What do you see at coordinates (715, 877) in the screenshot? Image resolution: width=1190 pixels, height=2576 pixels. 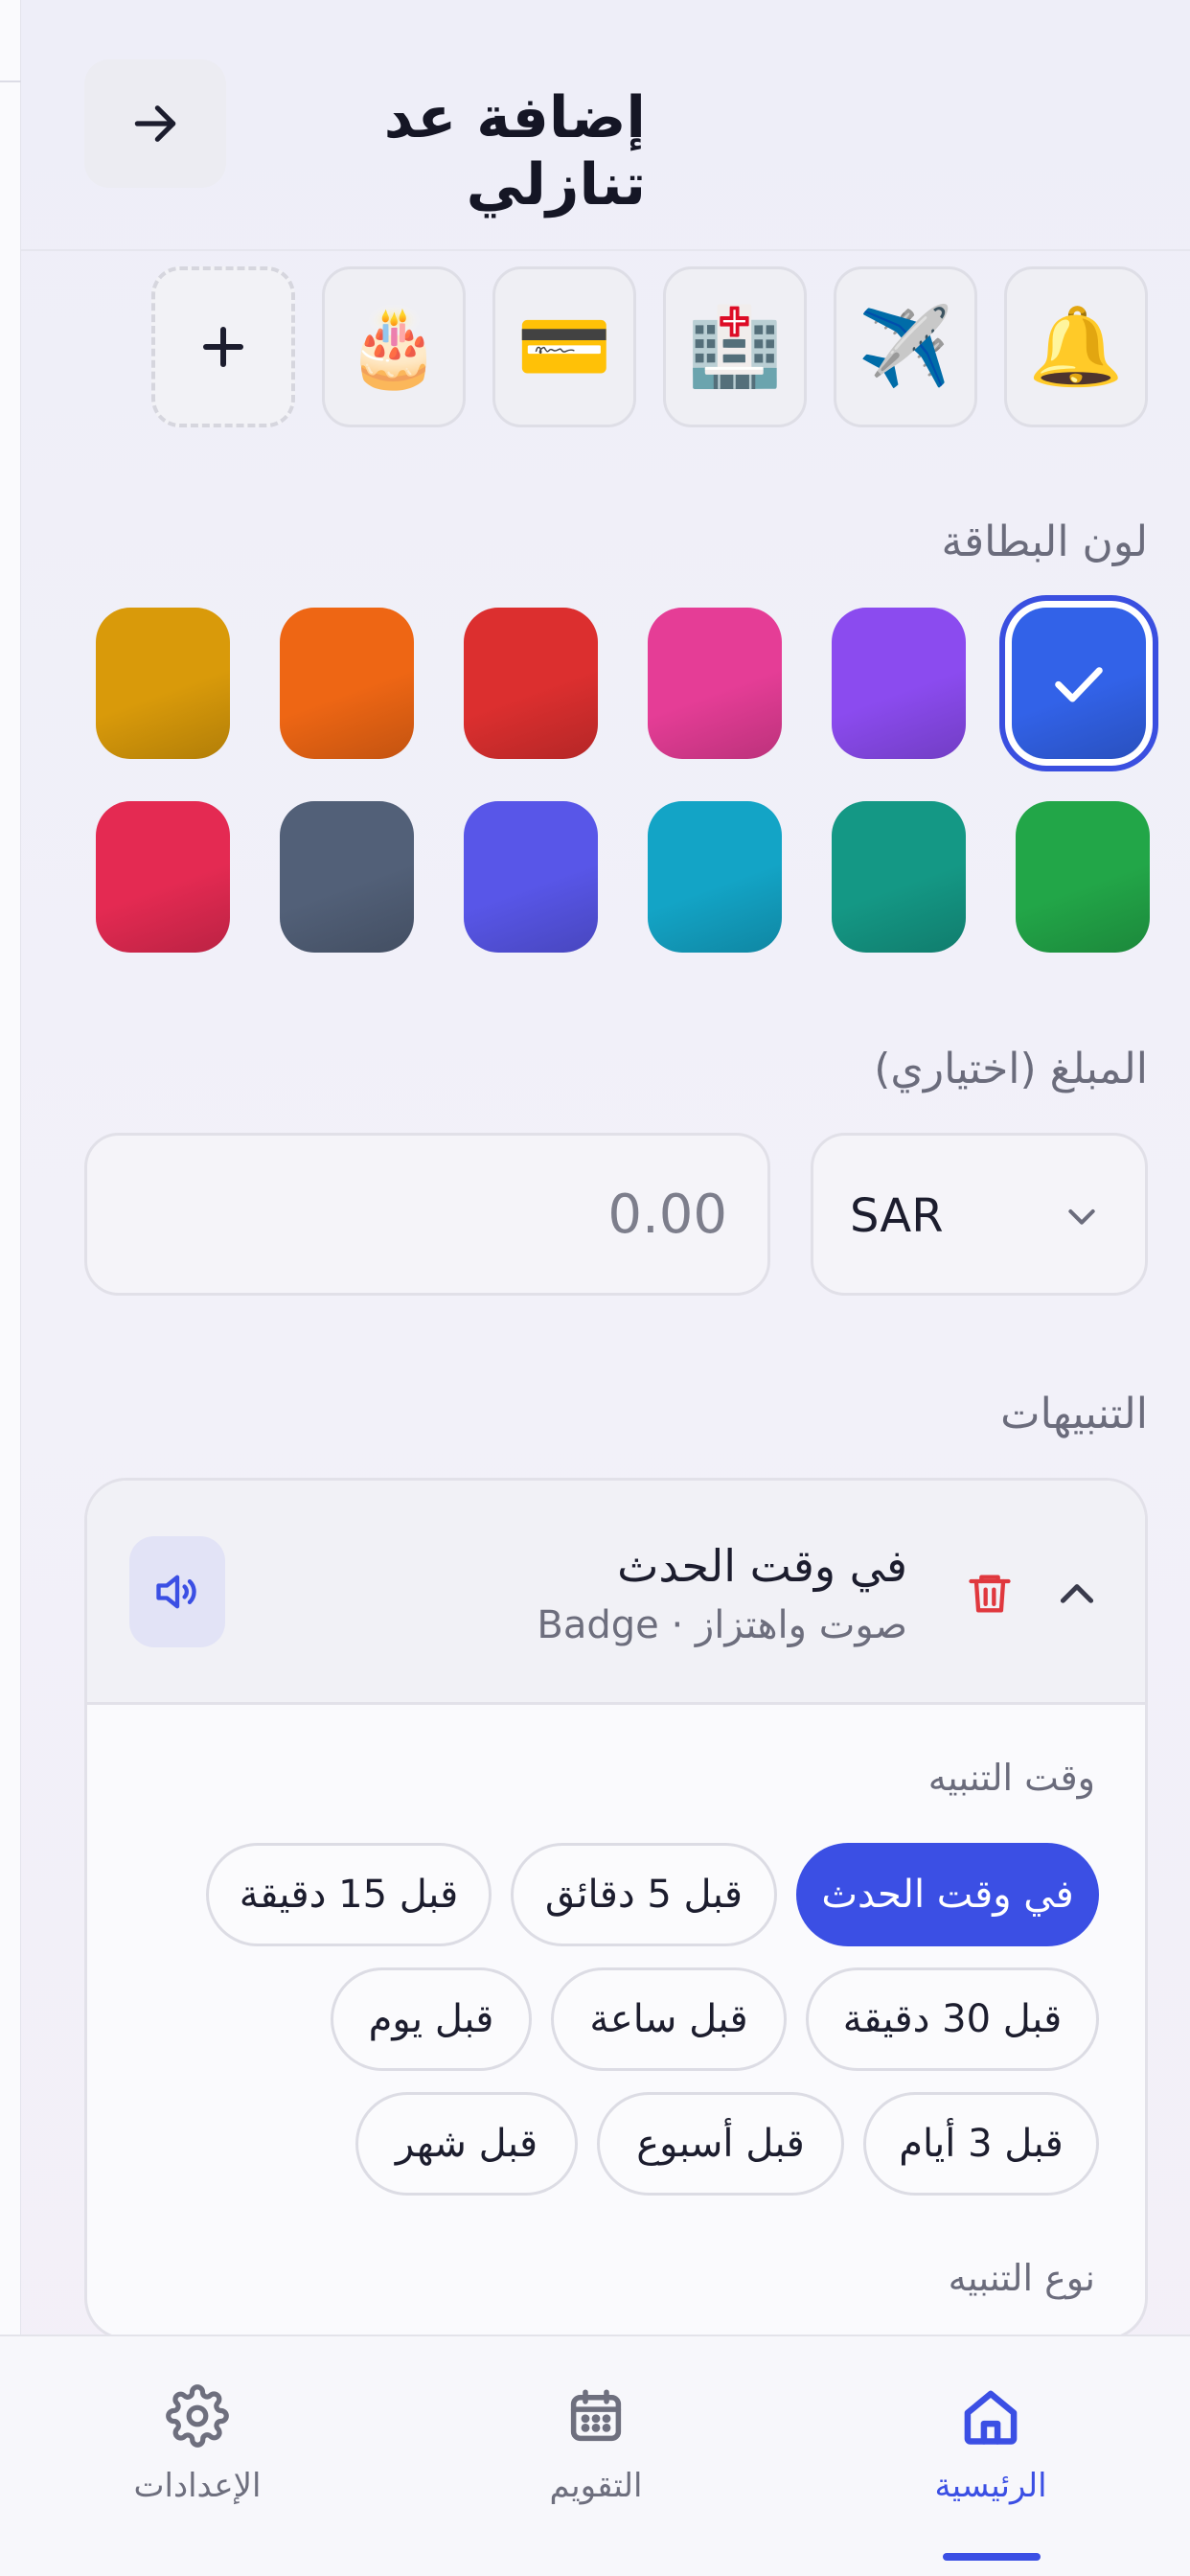 I see `color-swatch-cyan` at bounding box center [715, 877].